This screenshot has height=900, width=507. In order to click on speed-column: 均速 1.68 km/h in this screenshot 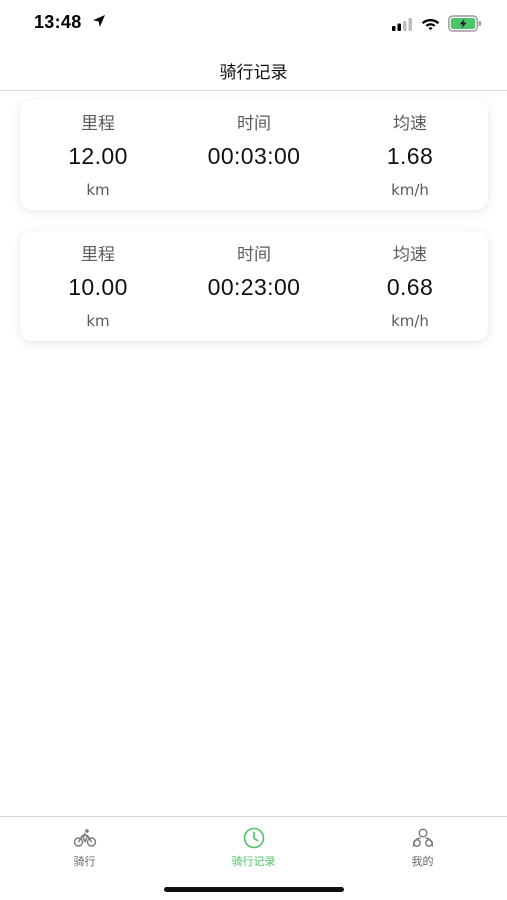, I will do `click(410, 155)`.